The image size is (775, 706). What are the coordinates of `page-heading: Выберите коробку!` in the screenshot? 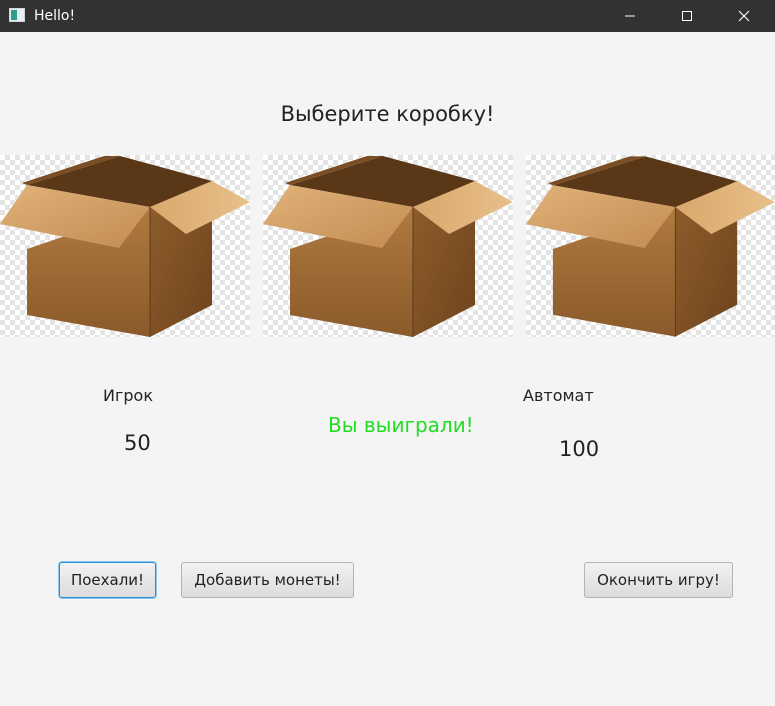 It's located at (387, 114).